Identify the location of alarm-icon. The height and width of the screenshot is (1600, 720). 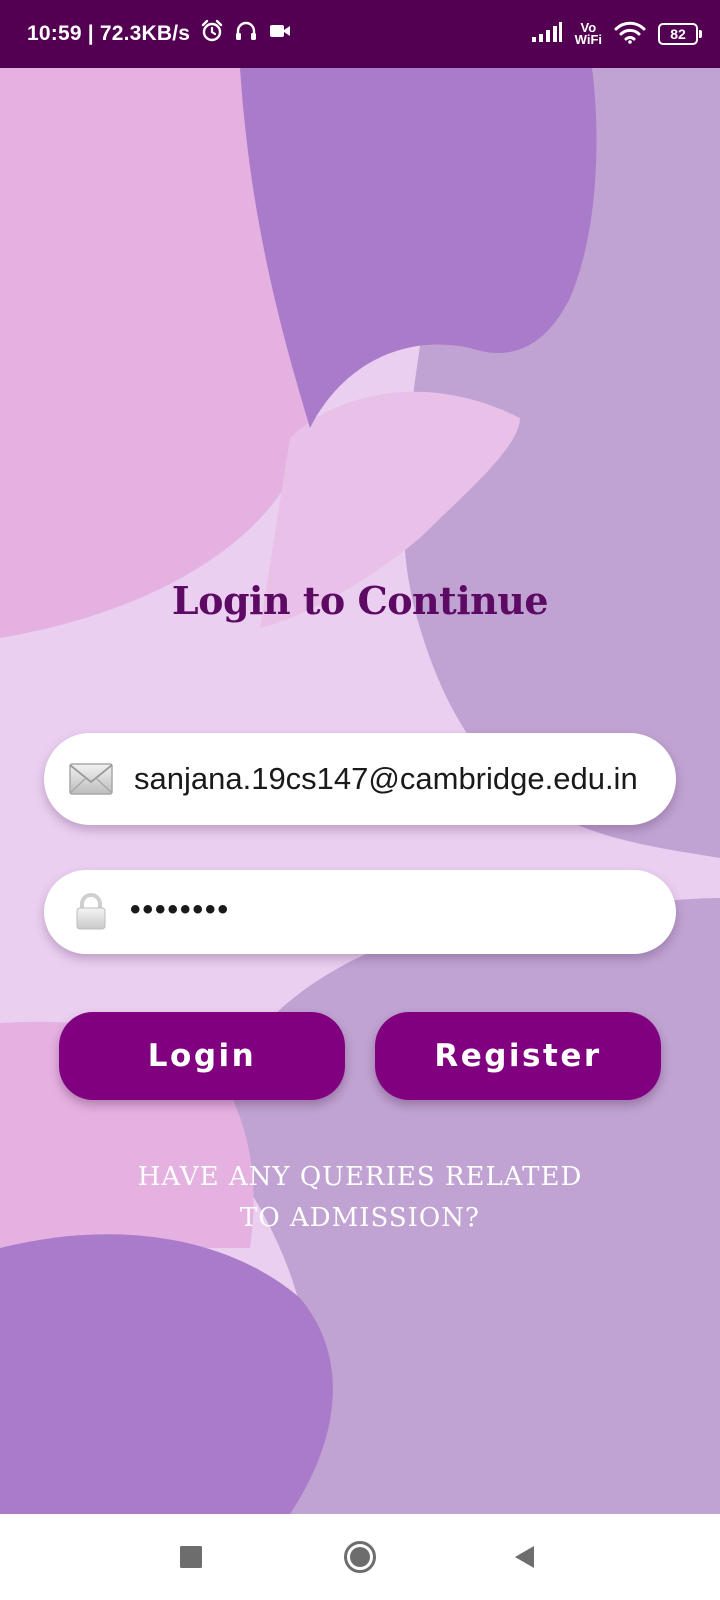
(212, 34).